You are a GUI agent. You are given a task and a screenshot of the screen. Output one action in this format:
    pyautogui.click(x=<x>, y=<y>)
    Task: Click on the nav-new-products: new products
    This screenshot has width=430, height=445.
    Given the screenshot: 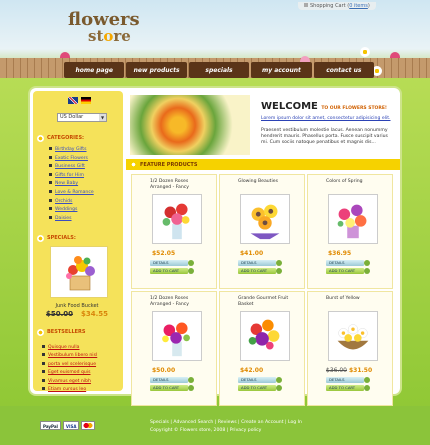 What is the action you would take?
    pyautogui.click(x=156, y=70)
    